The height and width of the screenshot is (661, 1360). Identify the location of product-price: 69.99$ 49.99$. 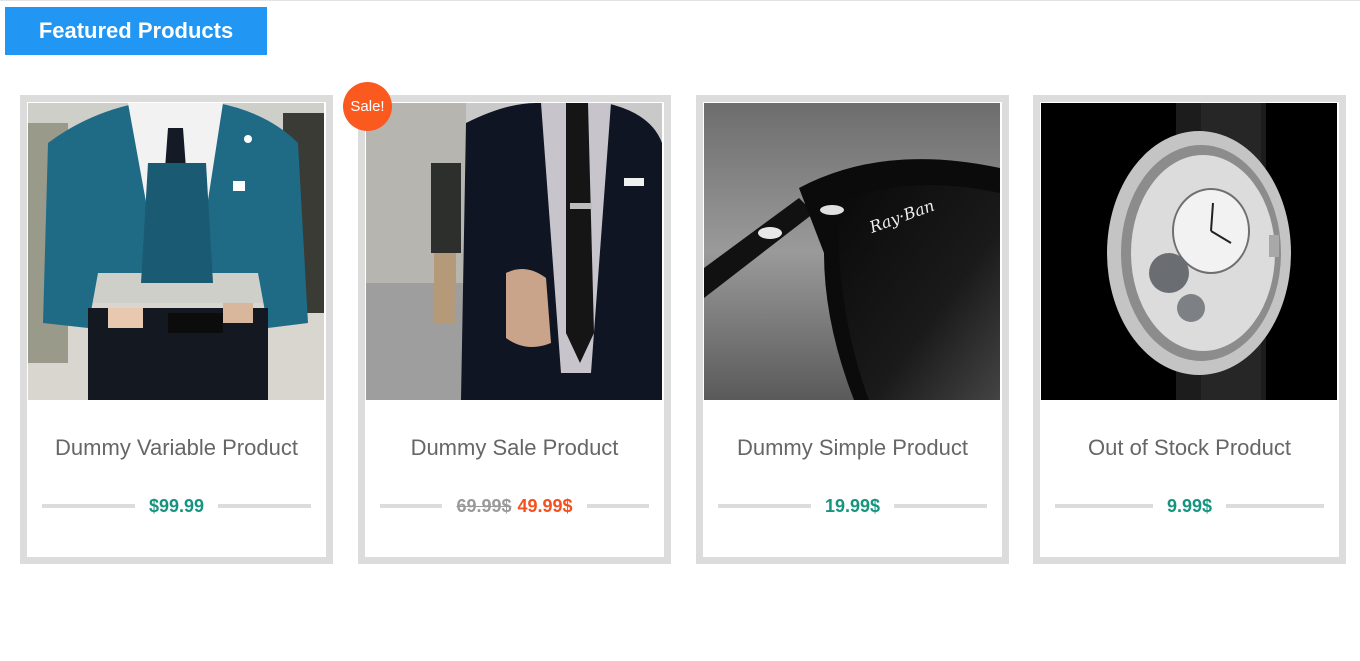
(514, 506).